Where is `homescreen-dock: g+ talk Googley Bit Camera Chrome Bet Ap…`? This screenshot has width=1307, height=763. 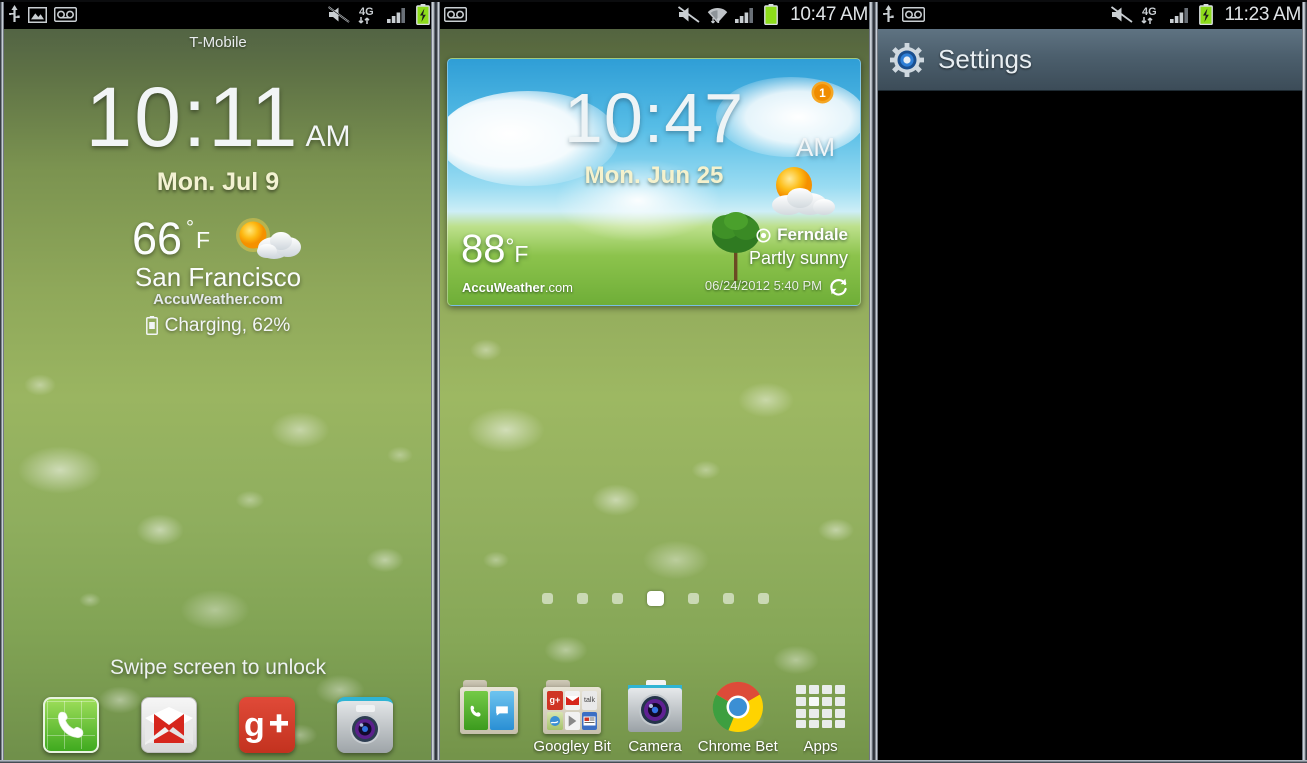
homescreen-dock: g+ talk Googley Bit Camera Chrome Bet Ap… is located at coordinates (655, 717).